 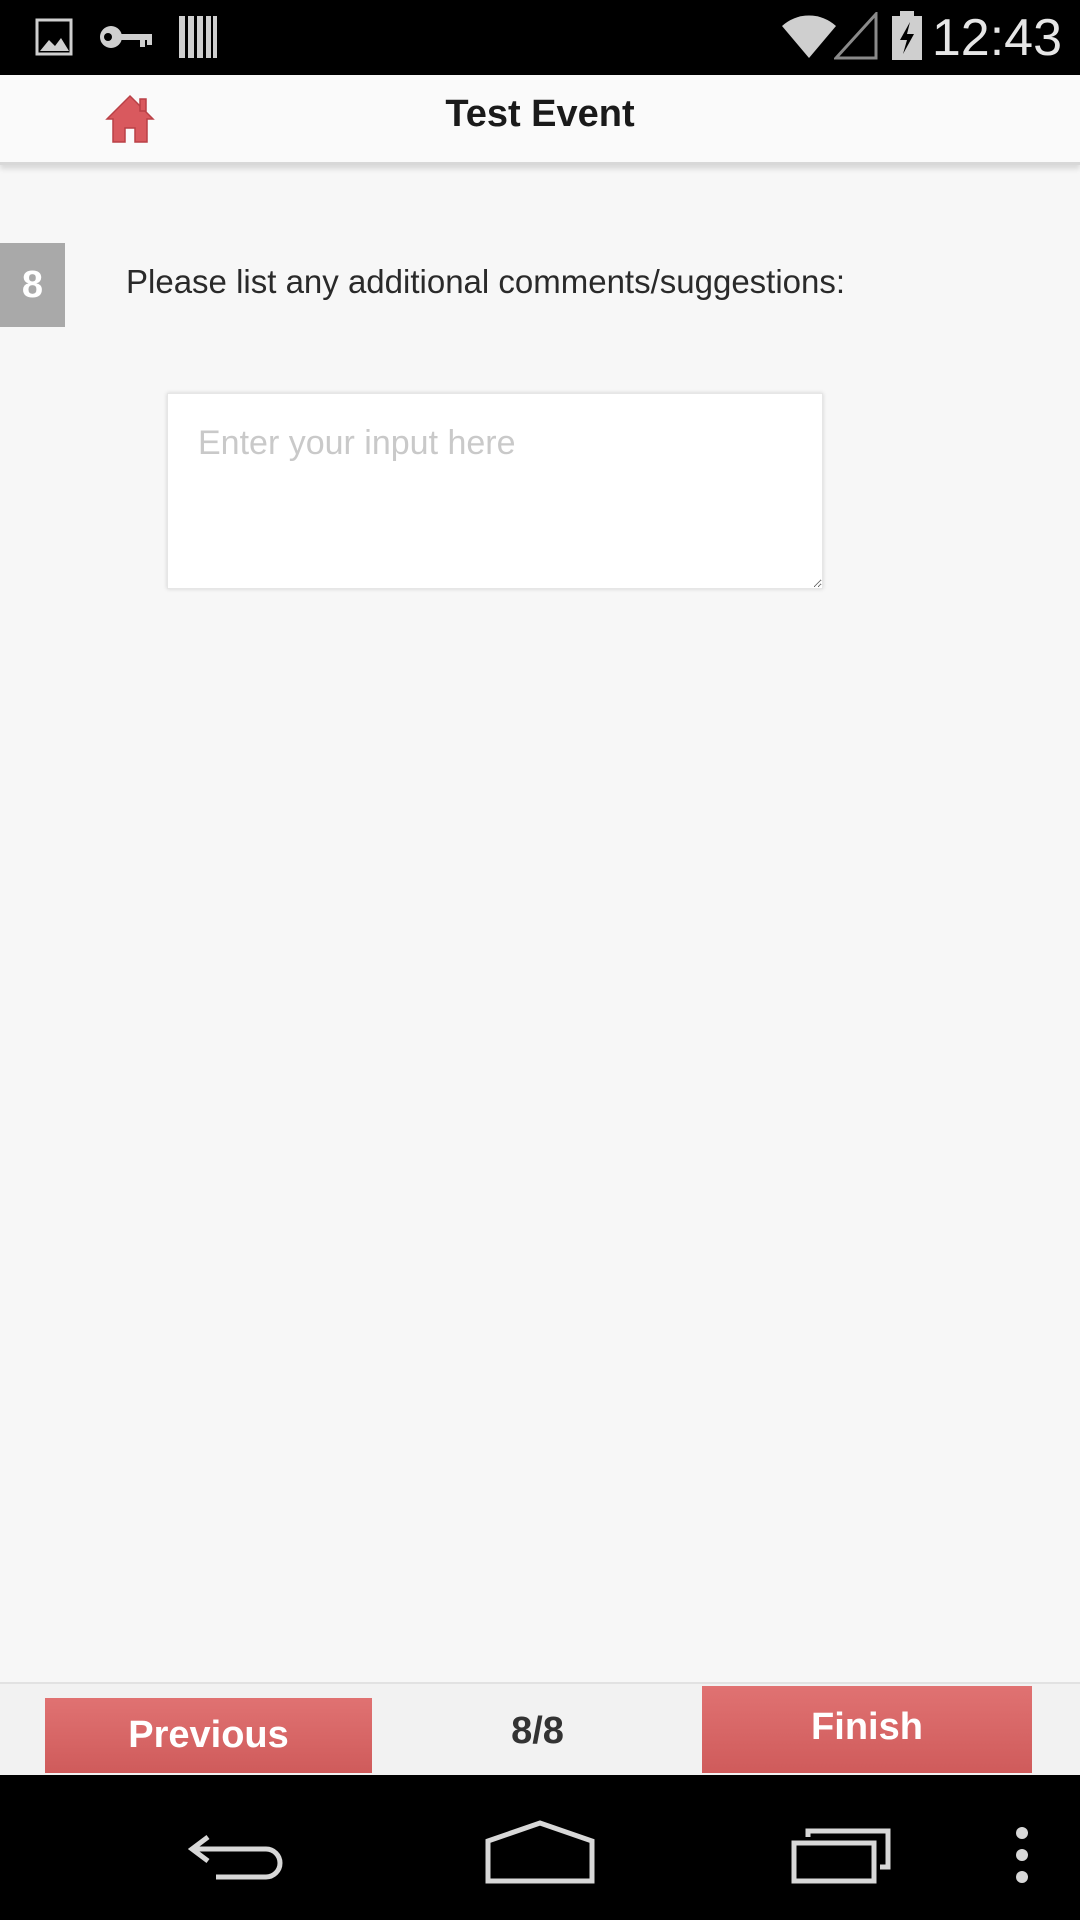 What do you see at coordinates (856, 36) in the screenshot?
I see `signal-icon` at bounding box center [856, 36].